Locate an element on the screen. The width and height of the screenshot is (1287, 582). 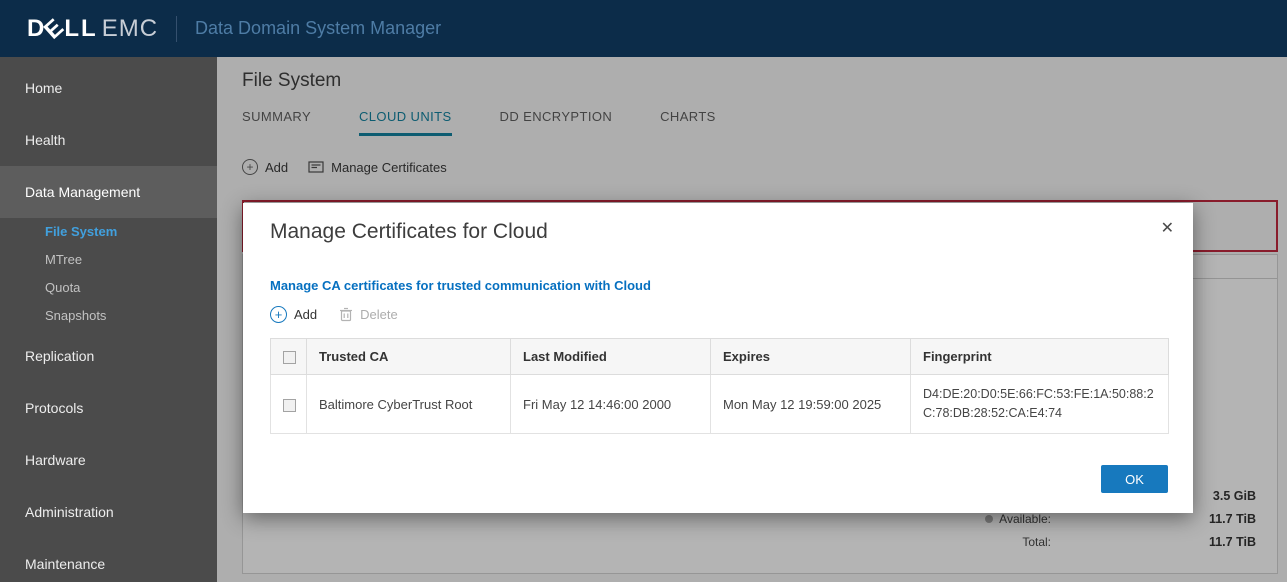
dialog-title: Manage Certificates for Cloud is located at coordinates (409, 231).